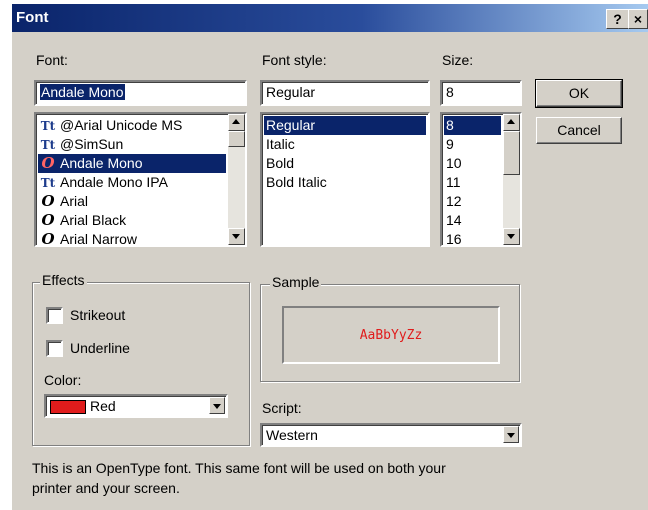  Describe the element at coordinates (294, 60) in the screenshot. I see `font-style-label: Font style:` at that location.